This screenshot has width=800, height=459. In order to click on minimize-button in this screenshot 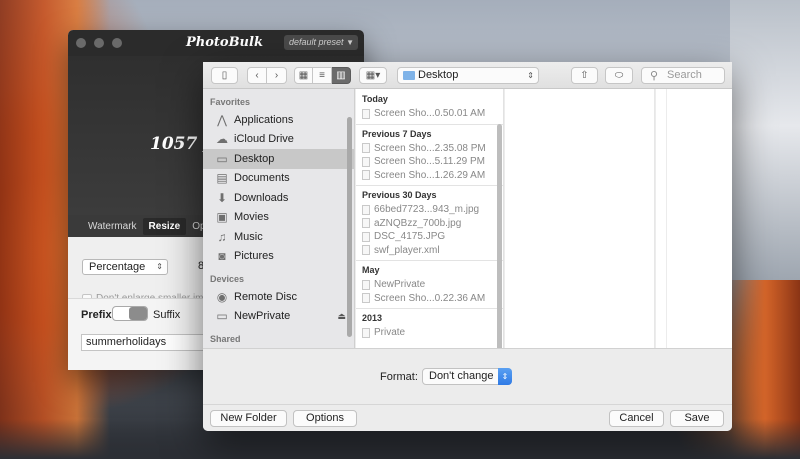, I will do `click(99, 43)`.